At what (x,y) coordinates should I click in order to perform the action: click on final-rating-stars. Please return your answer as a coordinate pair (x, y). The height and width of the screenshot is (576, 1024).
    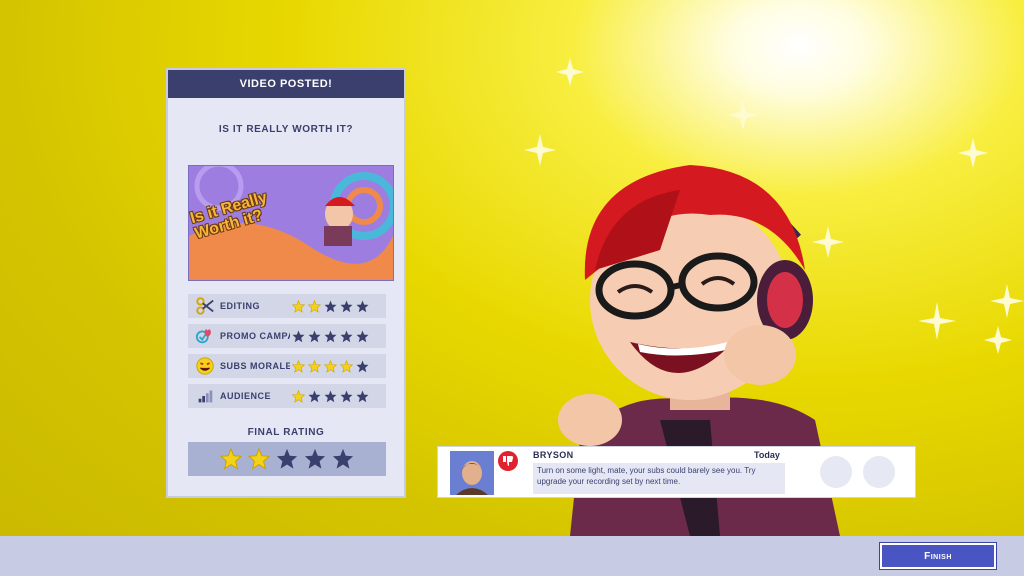
    Looking at the image, I should click on (287, 459).